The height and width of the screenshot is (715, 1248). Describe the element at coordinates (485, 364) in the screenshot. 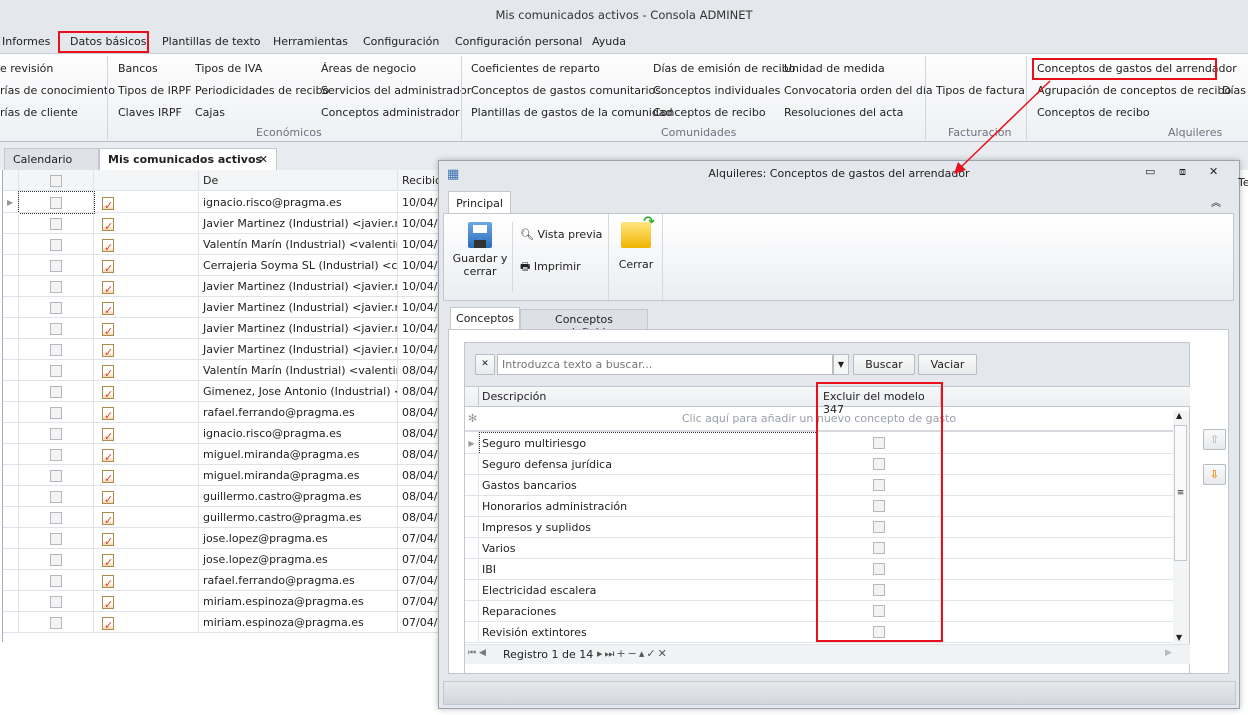

I see `clear-search-icon: ✕` at that location.